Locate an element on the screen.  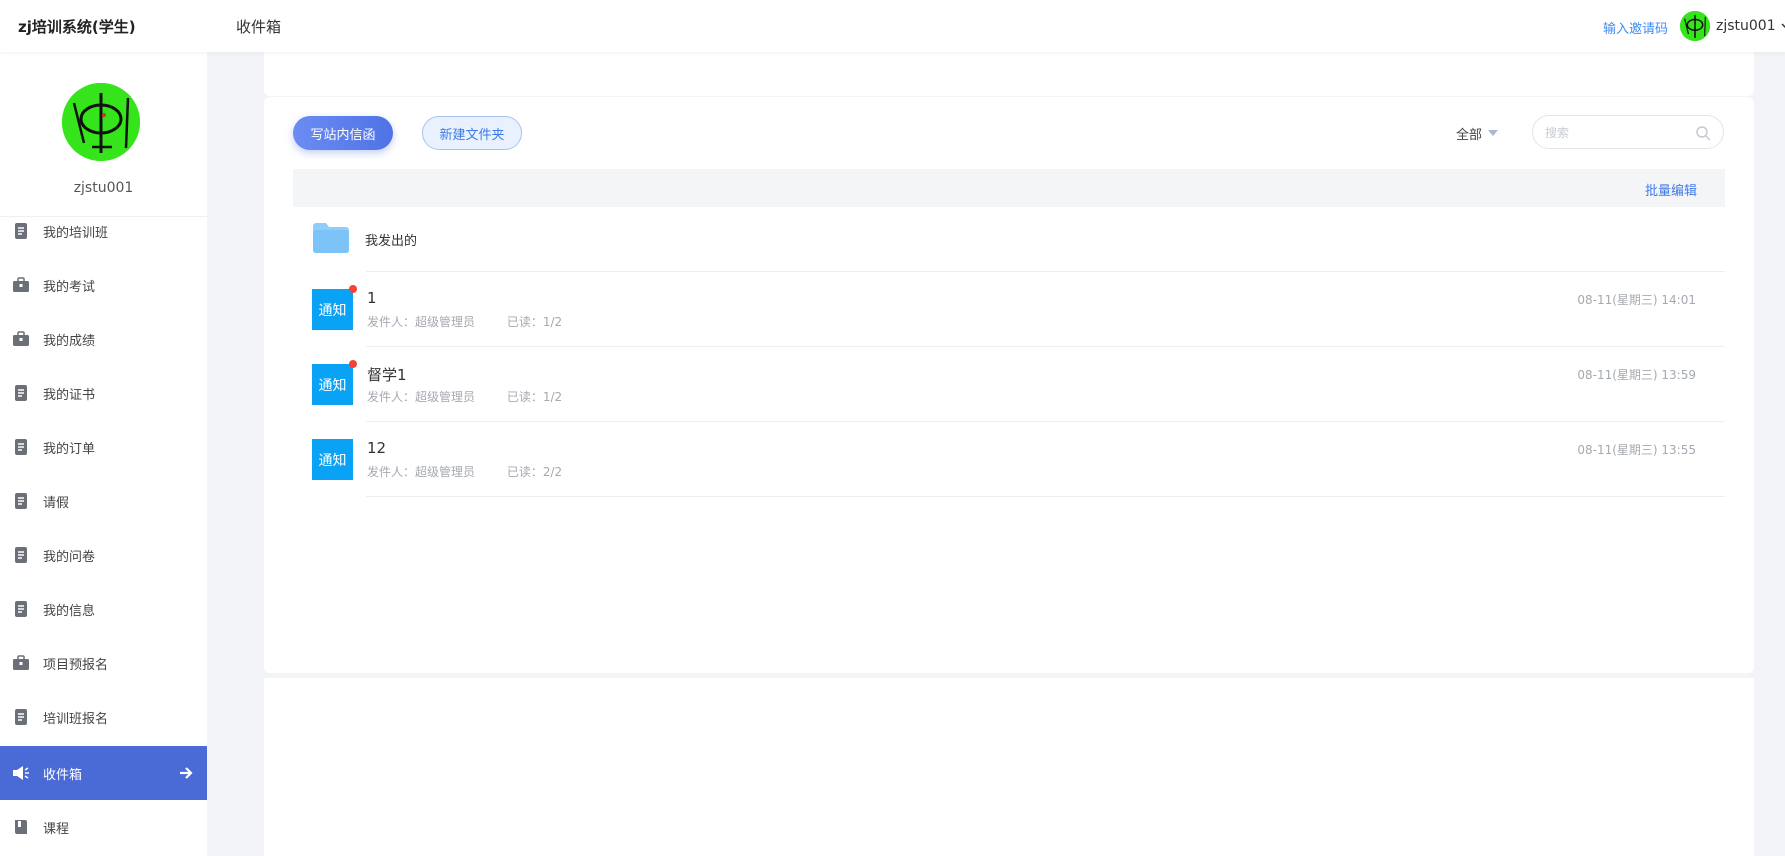
search-box is located at coordinates (1628, 132).